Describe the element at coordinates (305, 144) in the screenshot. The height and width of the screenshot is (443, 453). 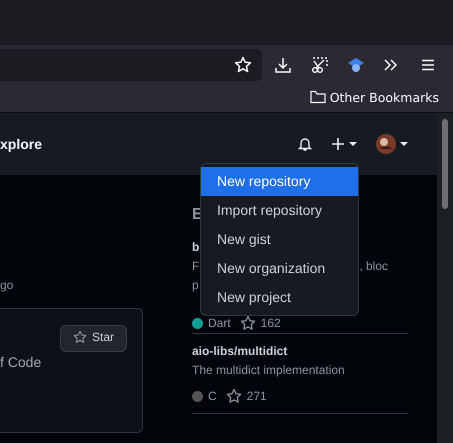
I see `bell-icon` at that location.